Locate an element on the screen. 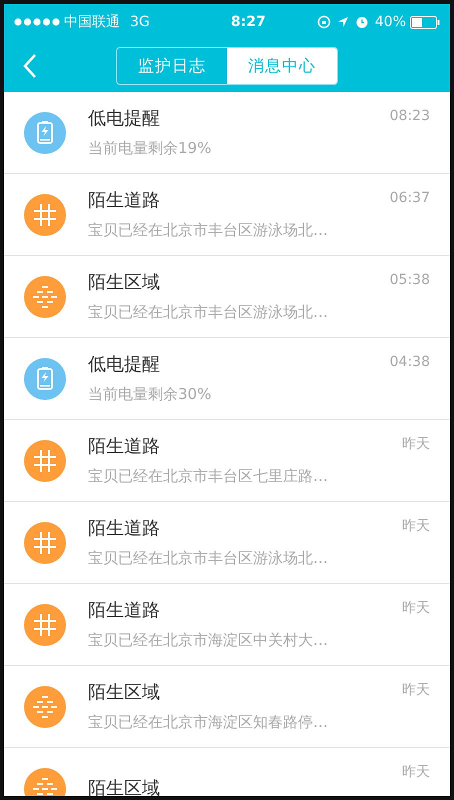 The image size is (454, 800). network-label: 3G is located at coordinates (140, 22).